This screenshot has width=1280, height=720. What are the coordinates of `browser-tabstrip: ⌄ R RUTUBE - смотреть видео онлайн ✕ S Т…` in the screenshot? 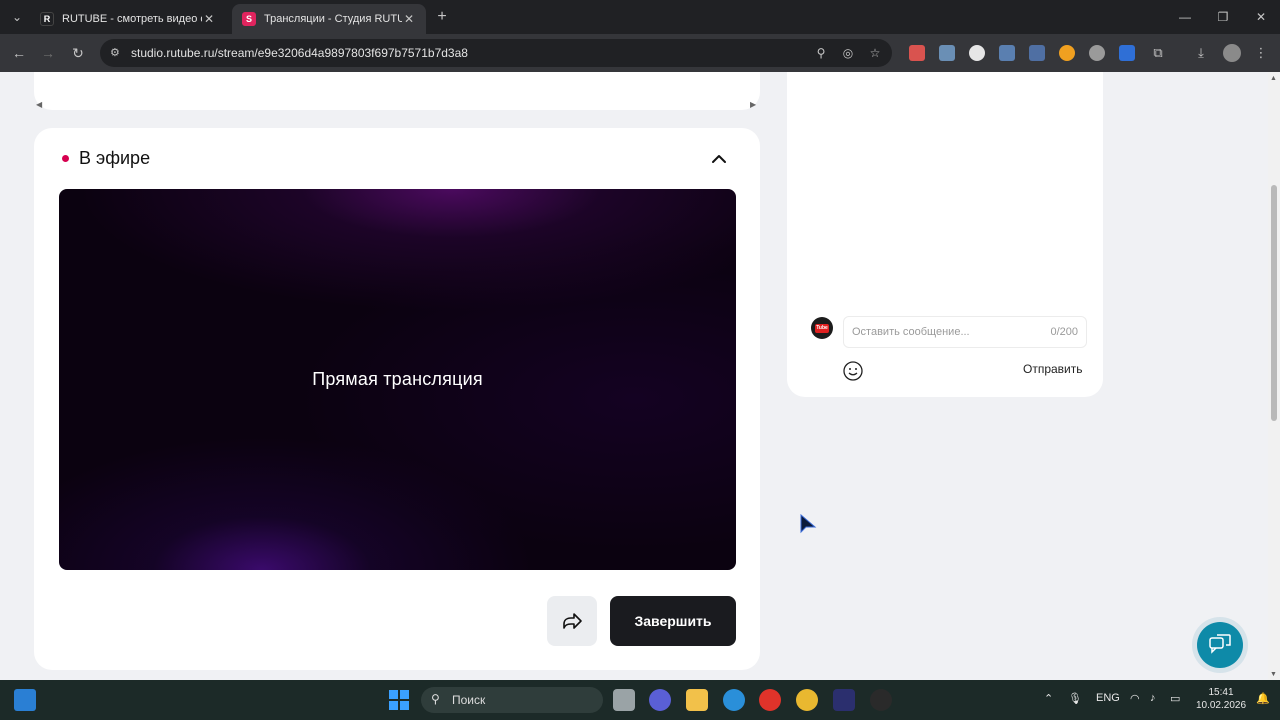 It's located at (640, 17).